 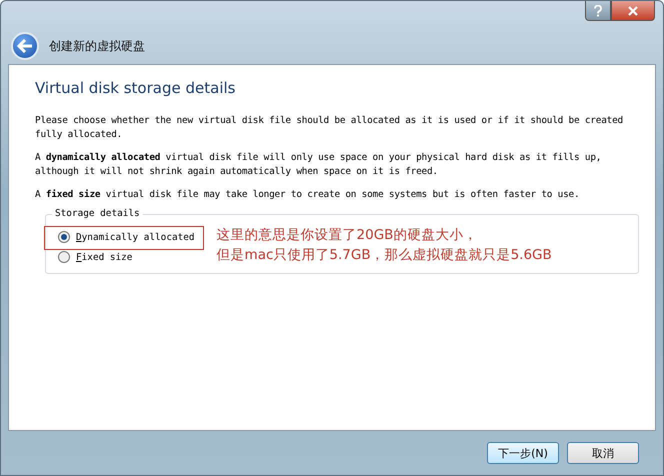 What do you see at coordinates (523, 453) in the screenshot?
I see `dialog-button: 下一步(N)` at bounding box center [523, 453].